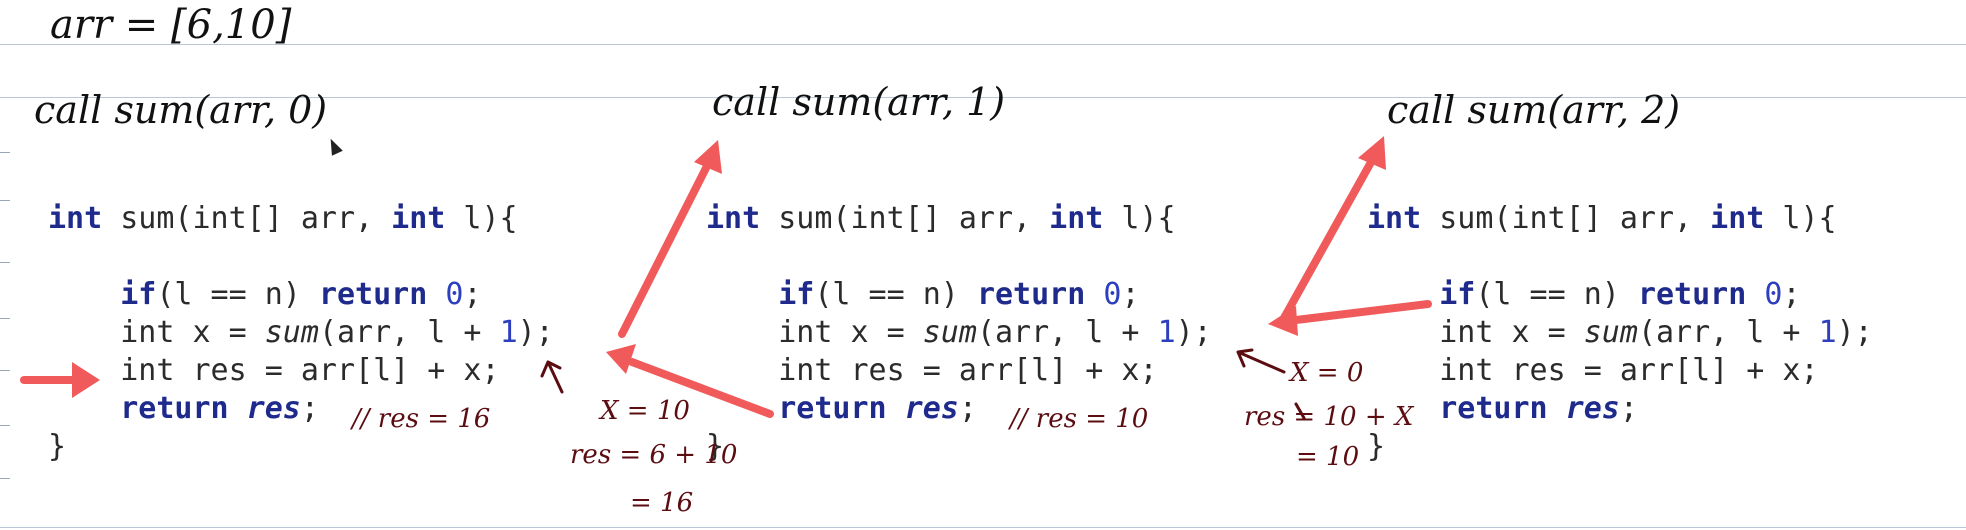 The height and width of the screenshot is (530, 1966). Describe the element at coordinates (859, 102) in the screenshot. I see `call-label-frame-2: call sum(arr, 1)` at that location.